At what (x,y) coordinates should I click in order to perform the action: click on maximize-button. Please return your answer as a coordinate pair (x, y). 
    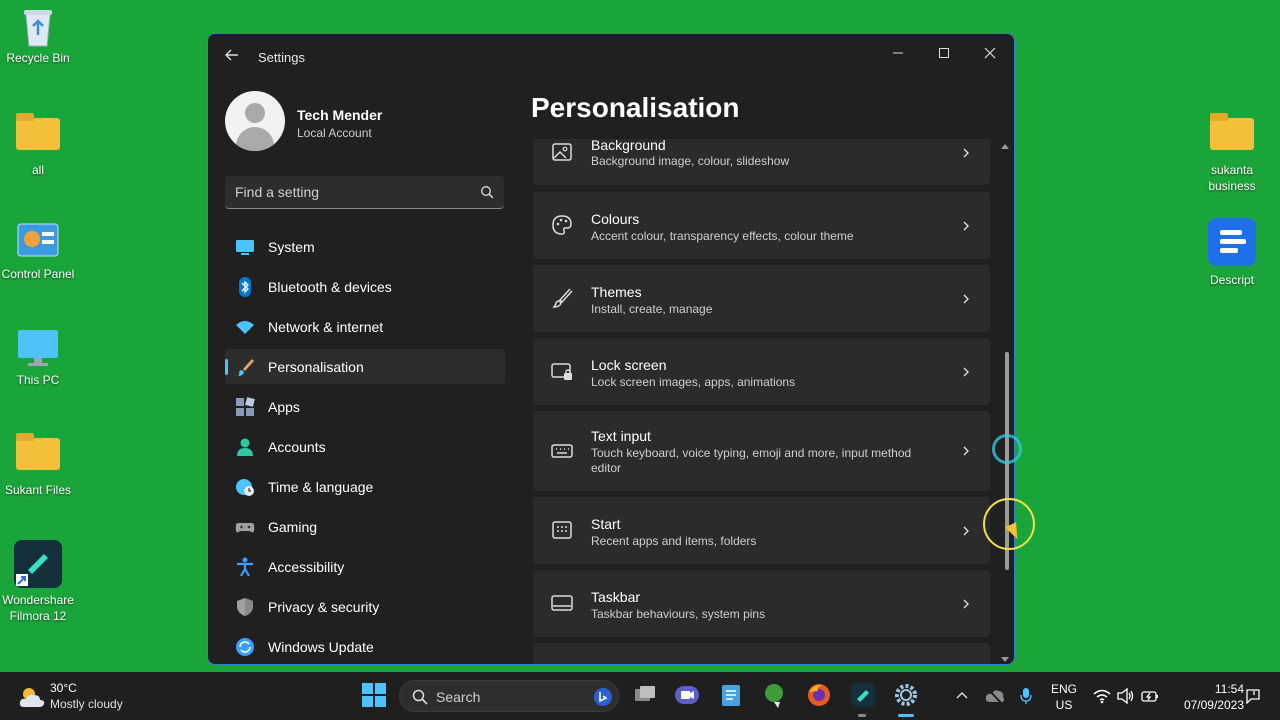
    Looking at the image, I should click on (944, 54).